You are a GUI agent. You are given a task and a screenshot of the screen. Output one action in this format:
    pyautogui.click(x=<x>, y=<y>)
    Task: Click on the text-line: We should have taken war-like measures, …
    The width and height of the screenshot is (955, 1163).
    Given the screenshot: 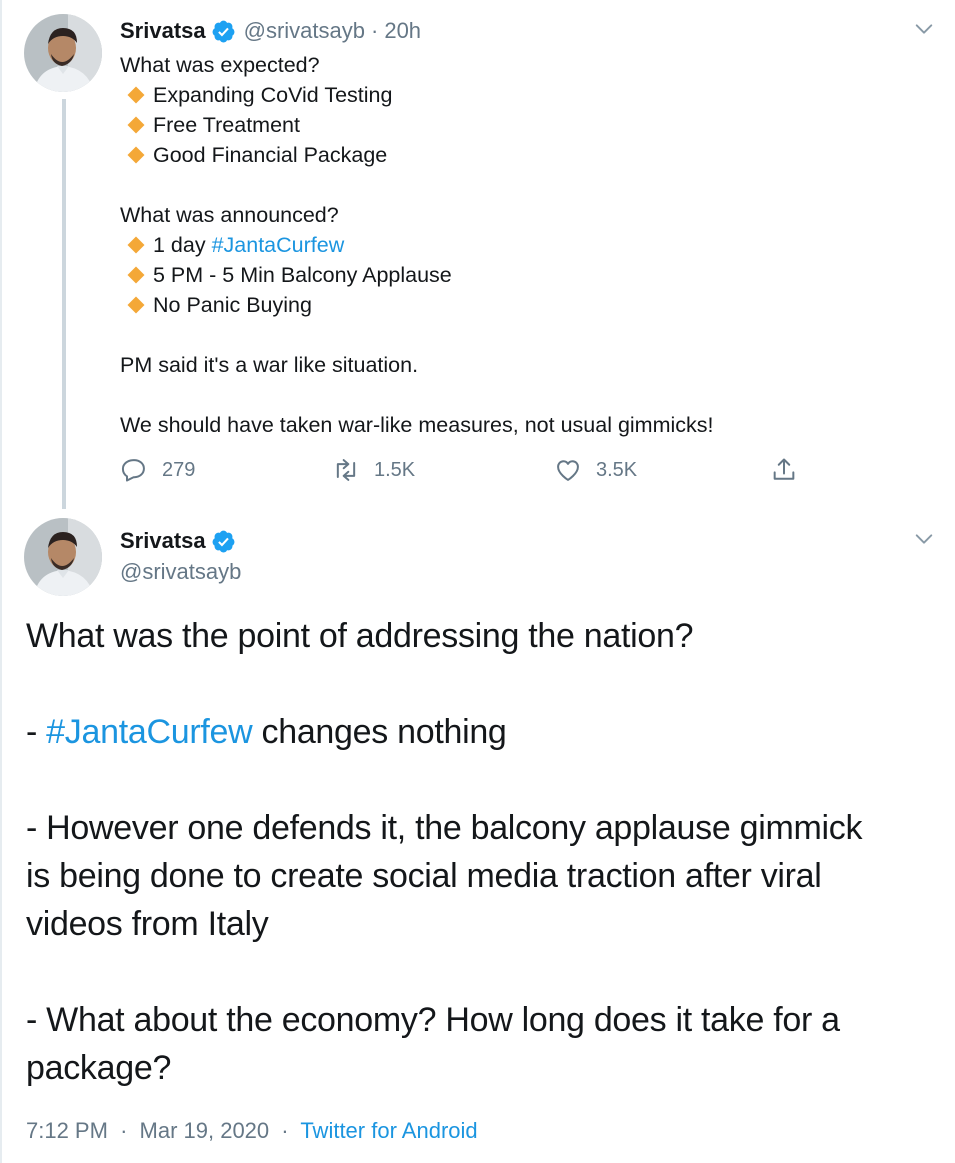 What is the action you would take?
    pyautogui.click(x=417, y=425)
    